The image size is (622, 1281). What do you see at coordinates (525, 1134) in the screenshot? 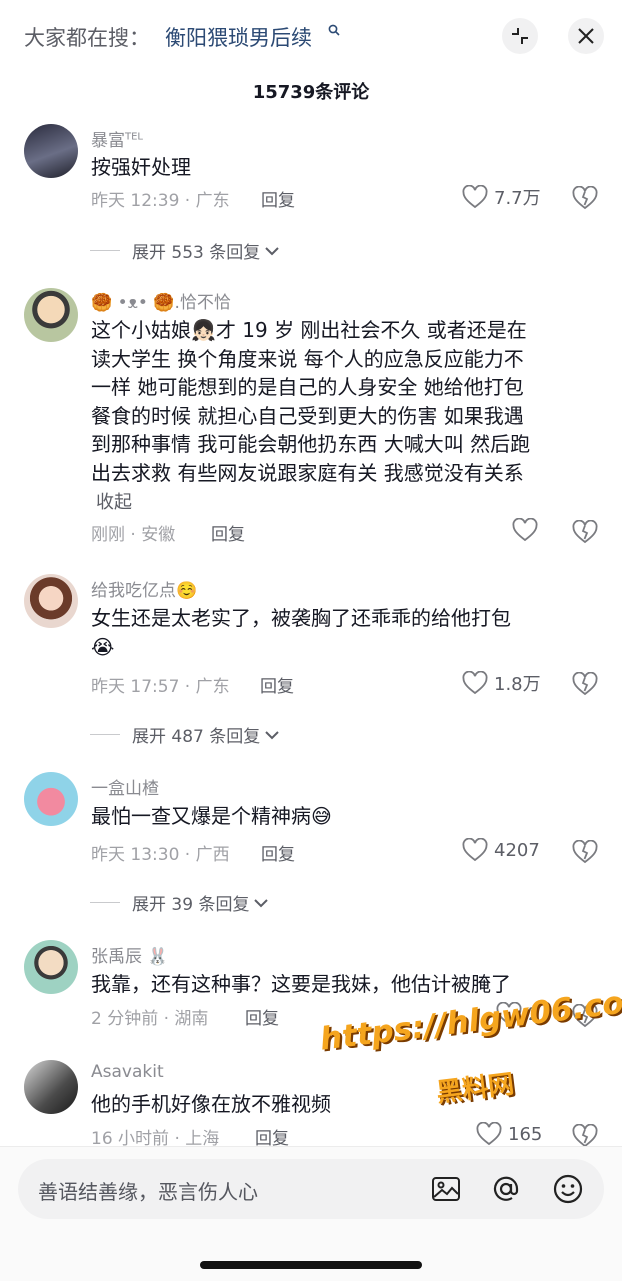
I see `like-count: 165` at bounding box center [525, 1134].